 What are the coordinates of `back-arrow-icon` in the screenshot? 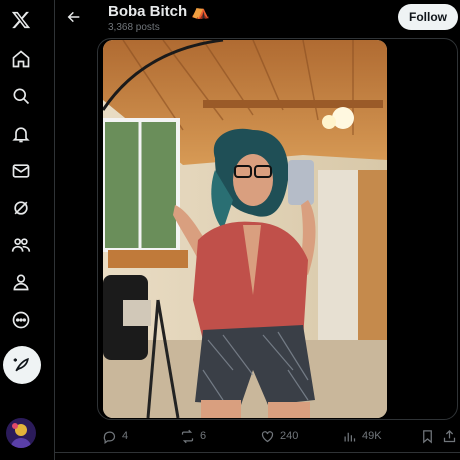 It's located at (74, 17).